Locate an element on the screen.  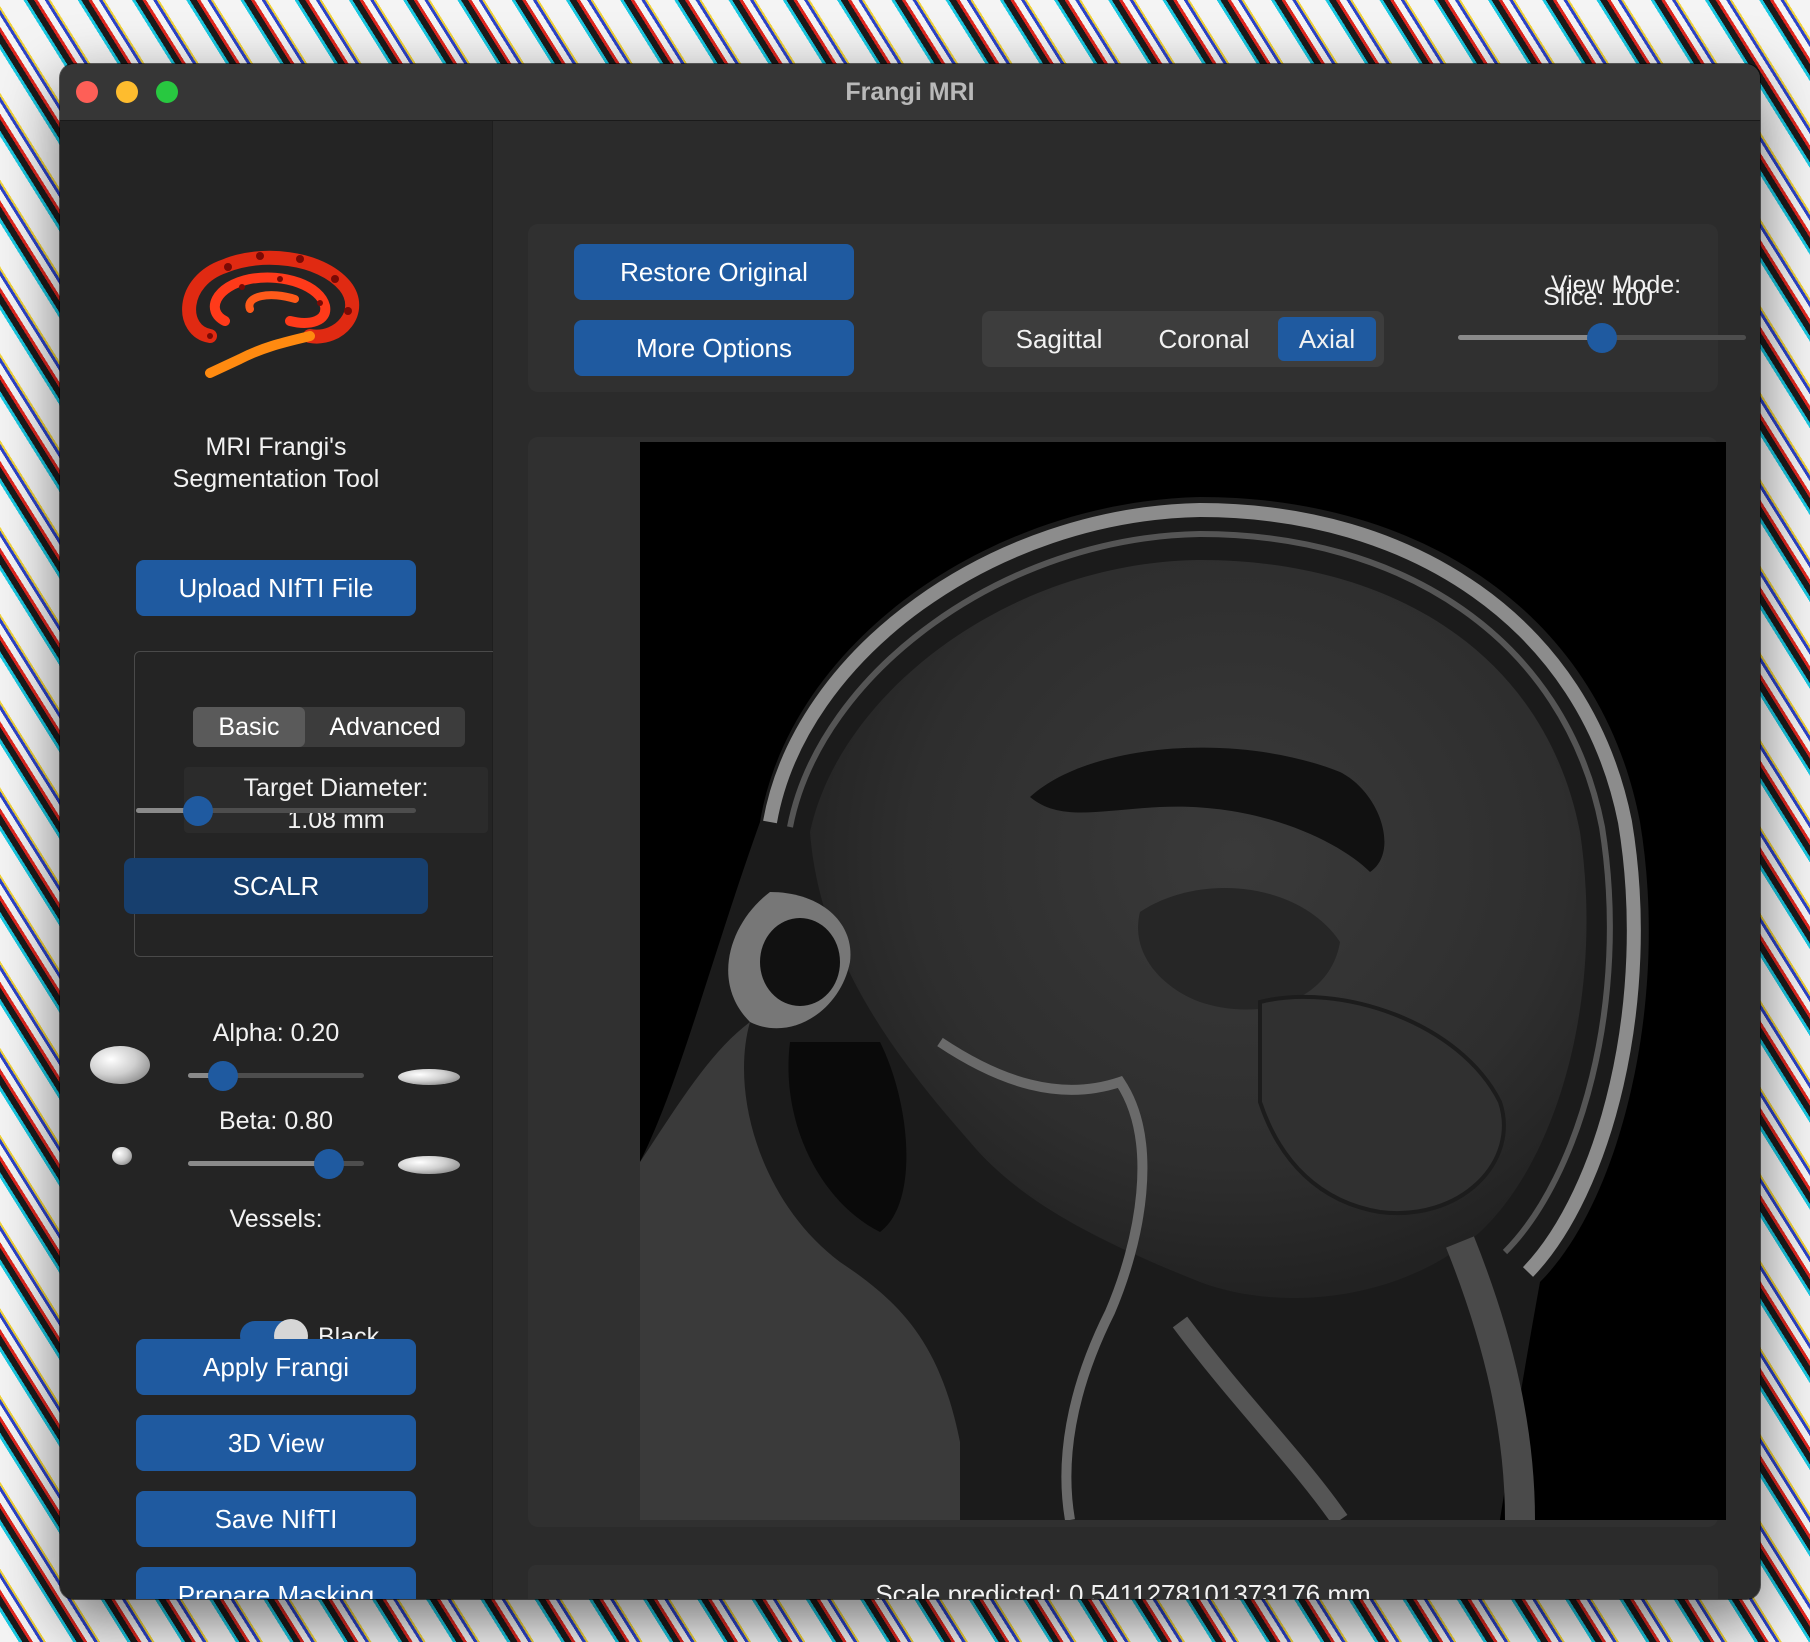
beta-label: Beta: 0.80 is located at coordinates (276, 1121).